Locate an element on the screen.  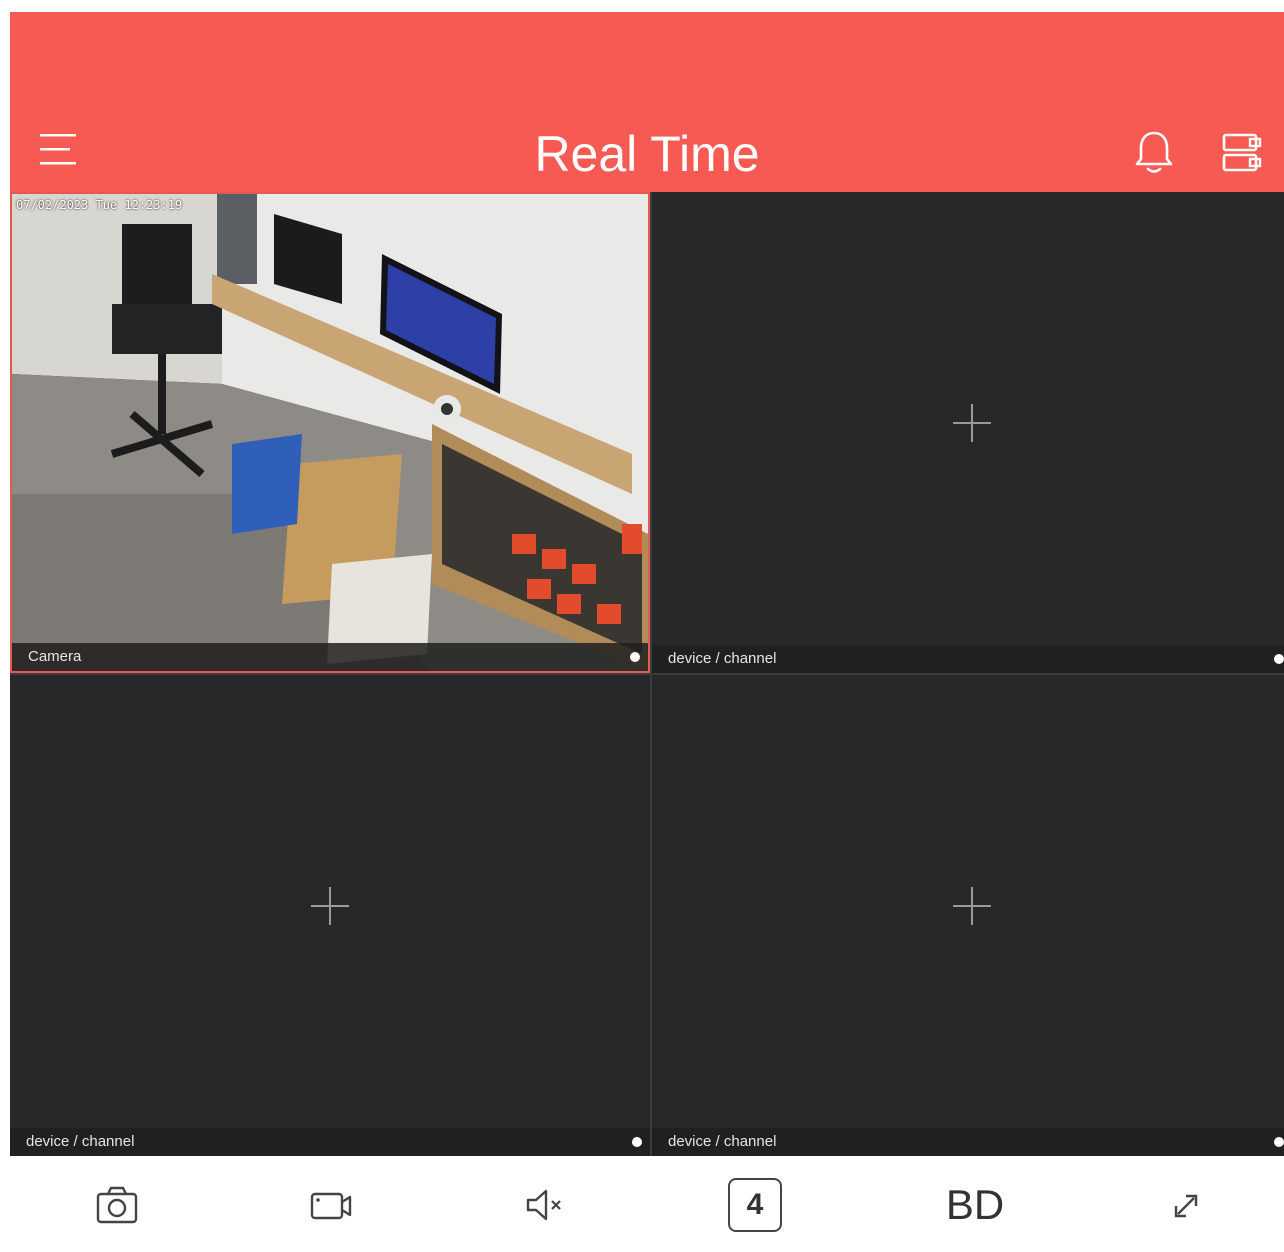
mute-icon is located at coordinates (544, 1205).